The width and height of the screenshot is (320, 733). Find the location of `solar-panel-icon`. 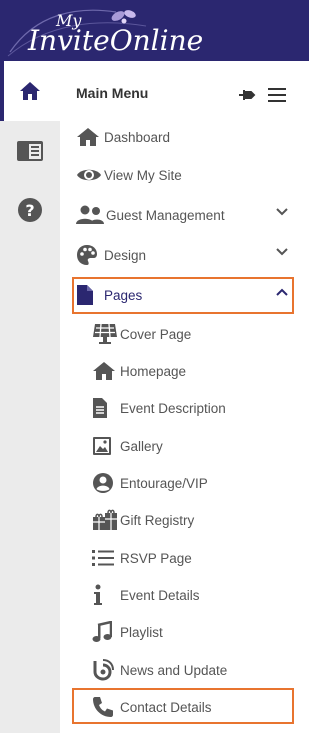

solar-panel-icon is located at coordinates (105, 333).